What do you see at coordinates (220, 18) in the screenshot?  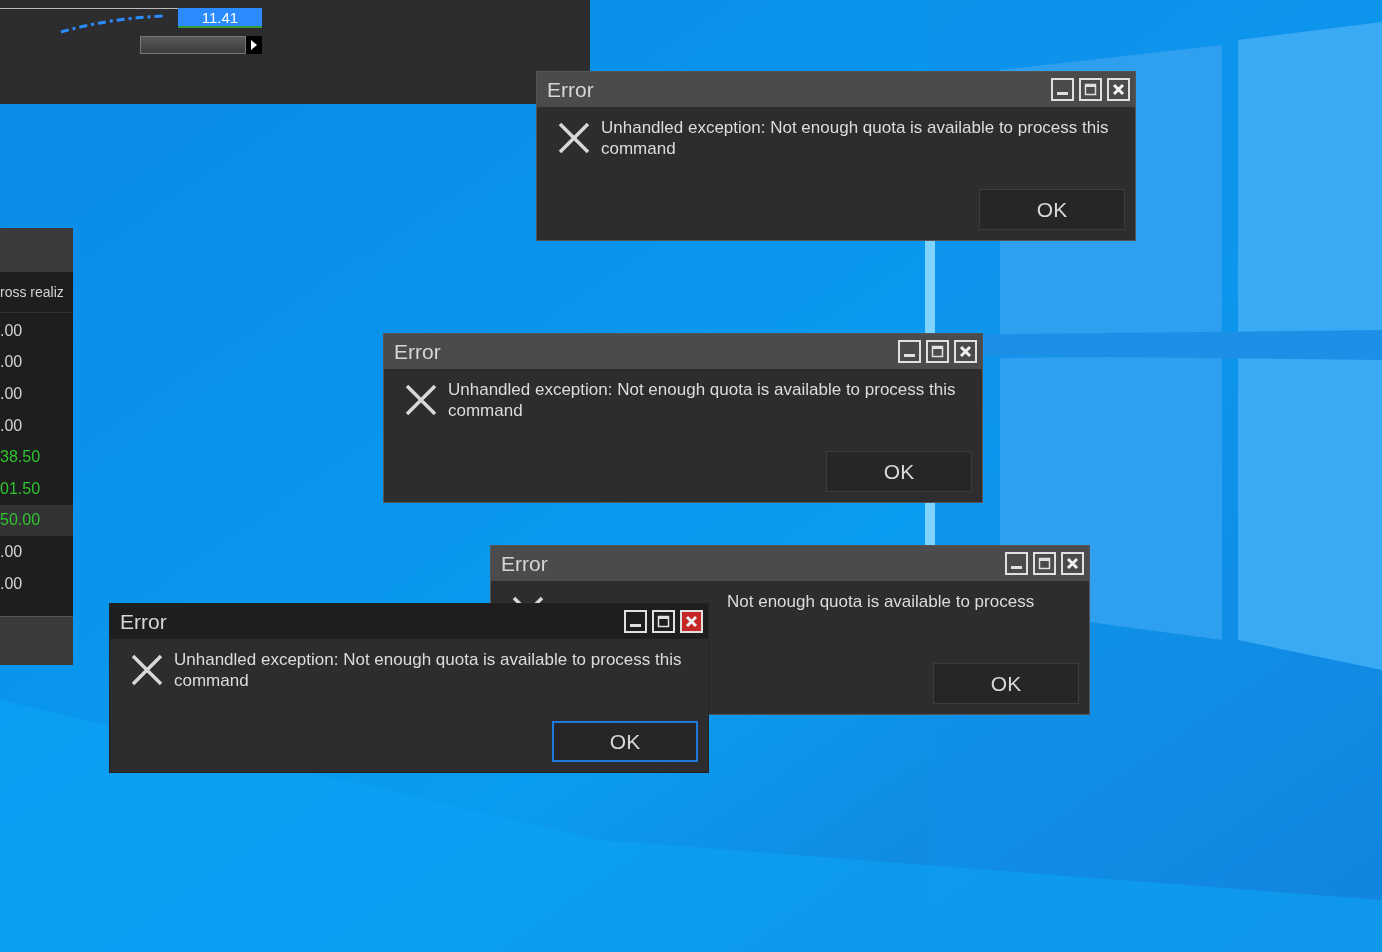 I see `price-label: 11.41` at bounding box center [220, 18].